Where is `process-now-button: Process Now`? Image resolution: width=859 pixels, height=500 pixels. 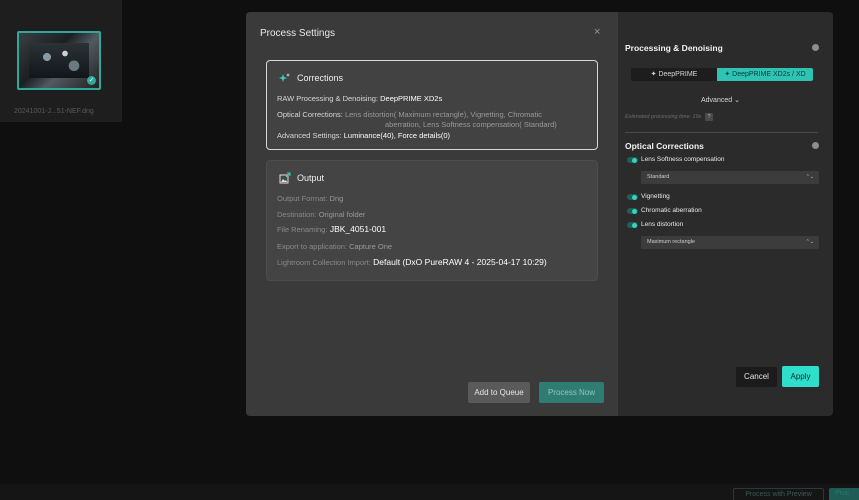
process-now-button: Process Now is located at coordinates (571, 392).